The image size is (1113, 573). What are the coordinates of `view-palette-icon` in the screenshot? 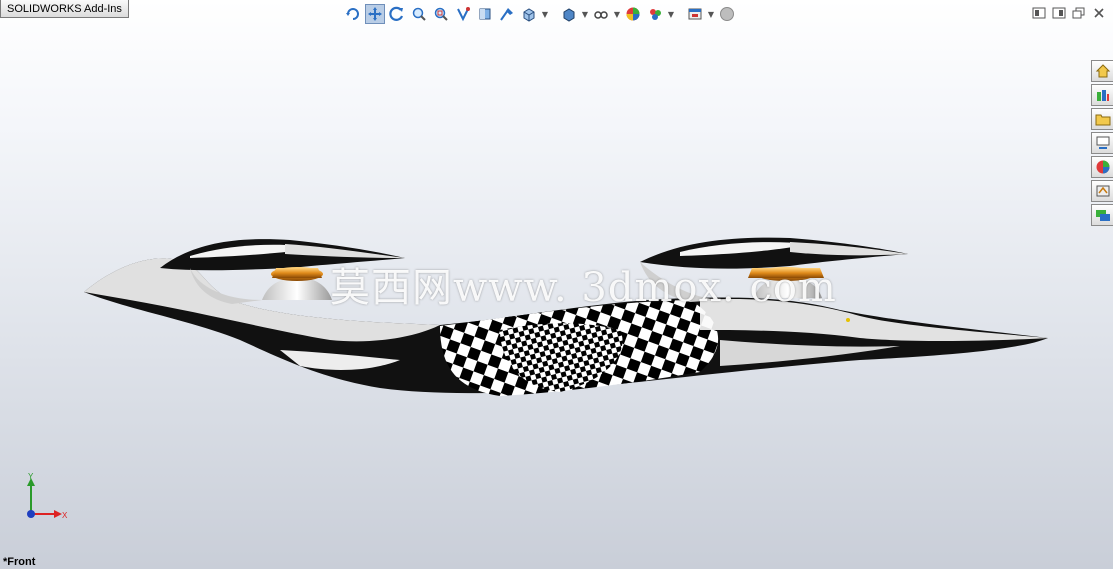 It's located at (1102, 143).